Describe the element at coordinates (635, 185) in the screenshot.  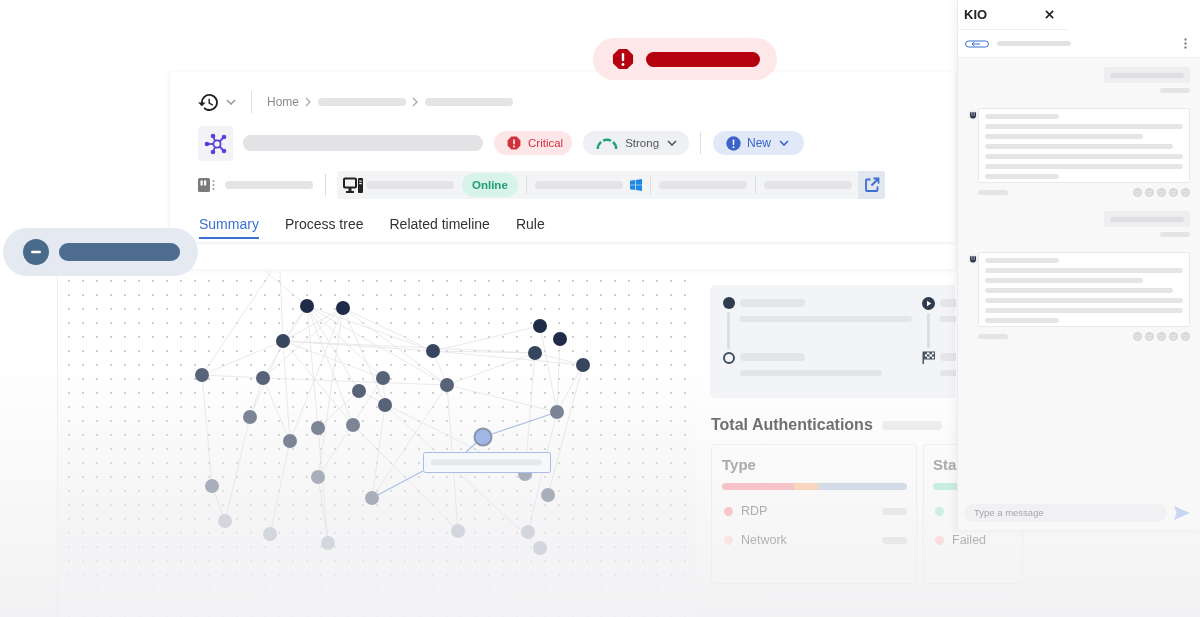
I see `windows-logo-icon` at that location.